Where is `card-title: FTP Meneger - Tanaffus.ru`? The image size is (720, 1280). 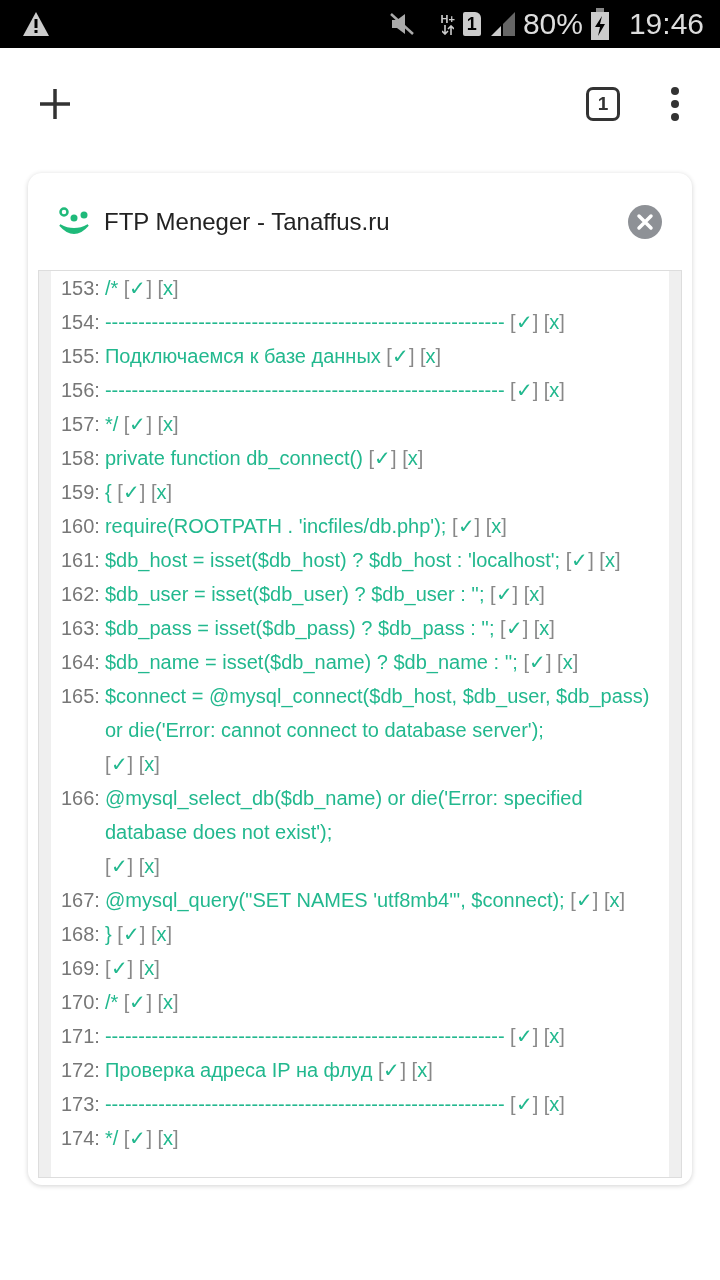 card-title: FTP Meneger - Tanaffus.ru is located at coordinates (247, 221).